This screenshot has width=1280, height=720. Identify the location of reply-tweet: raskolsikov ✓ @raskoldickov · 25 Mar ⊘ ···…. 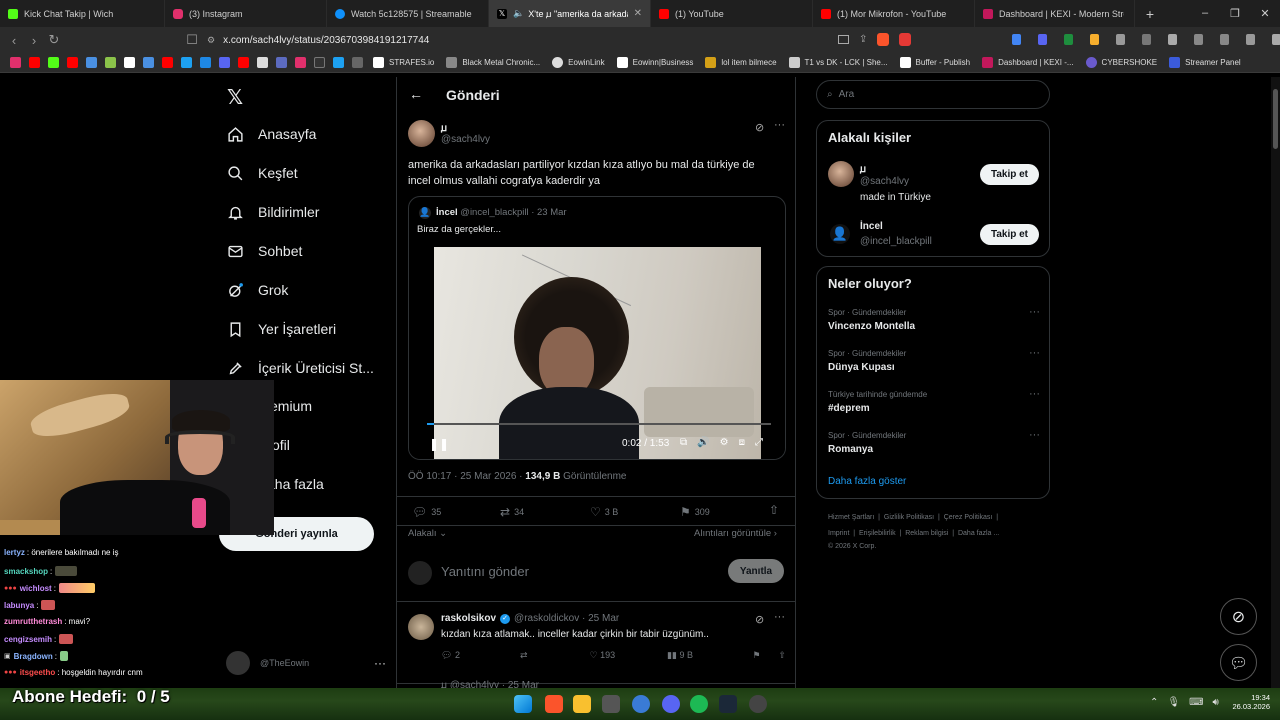
(596, 644).